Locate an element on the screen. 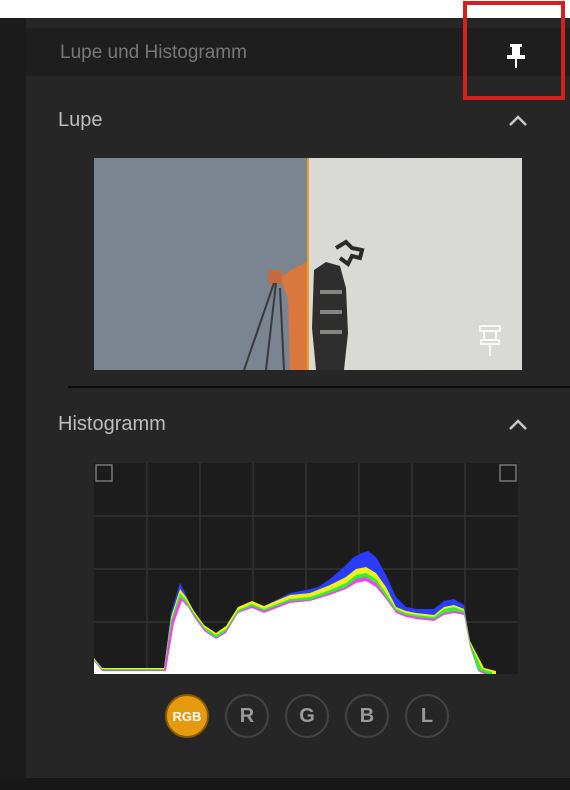 Image resolution: width=570 pixels, height=790 pixels. channel-b-button: B is located at coordinates (367, 716).